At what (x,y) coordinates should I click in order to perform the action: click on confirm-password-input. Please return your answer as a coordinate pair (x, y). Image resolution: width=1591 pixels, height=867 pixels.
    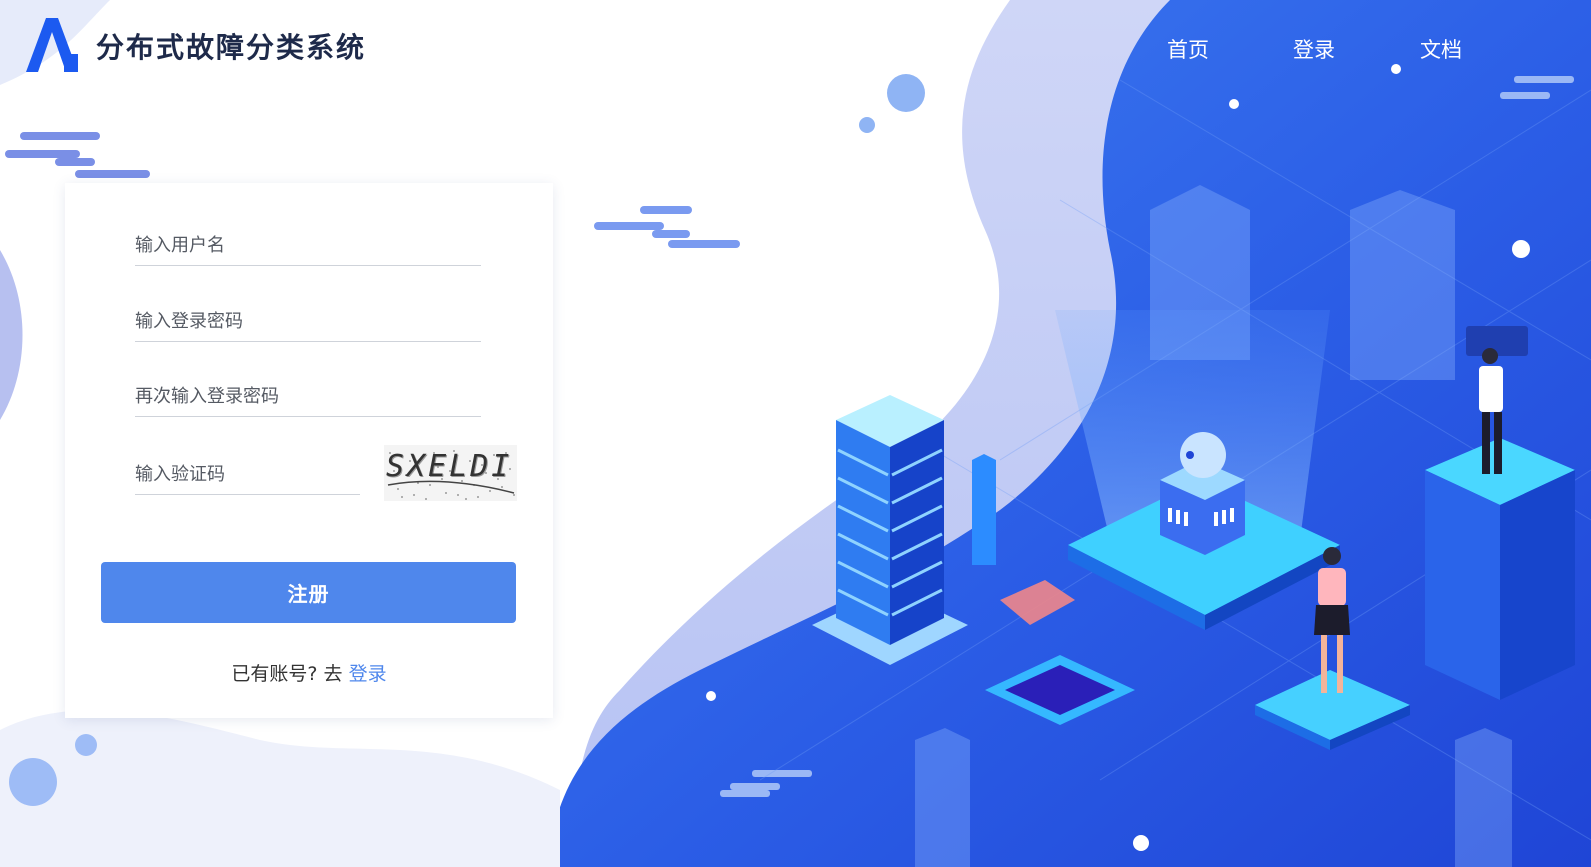
    Looking at the image, I should click on (308, 396).